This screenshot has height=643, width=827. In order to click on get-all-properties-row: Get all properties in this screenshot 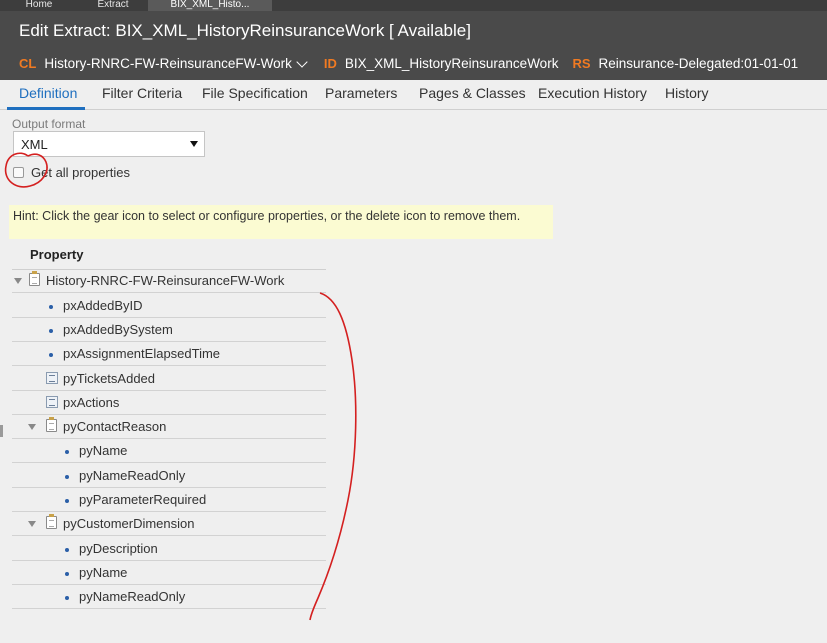, I will do `click(71, 172)`.